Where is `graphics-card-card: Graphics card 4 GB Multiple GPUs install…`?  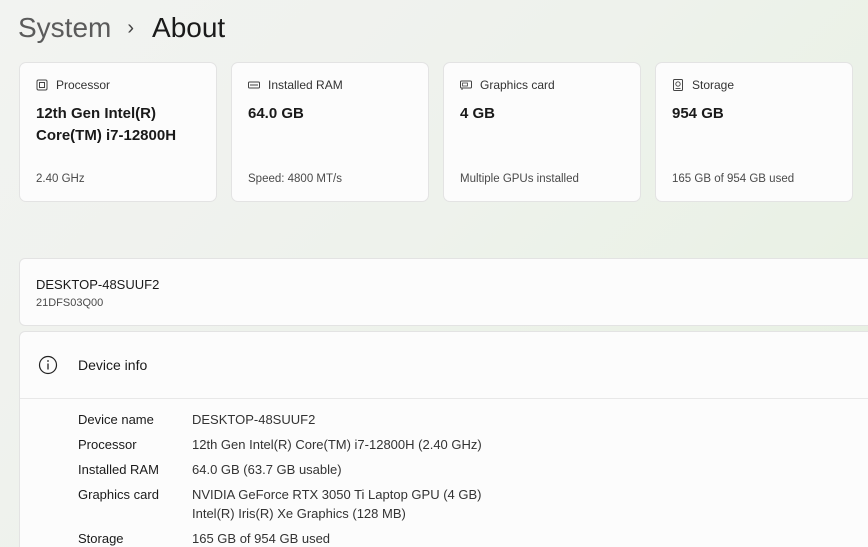
graphics-card-card: Graphics card 4 GB Multiple GPUs install… is located at coordinates (542, 132).